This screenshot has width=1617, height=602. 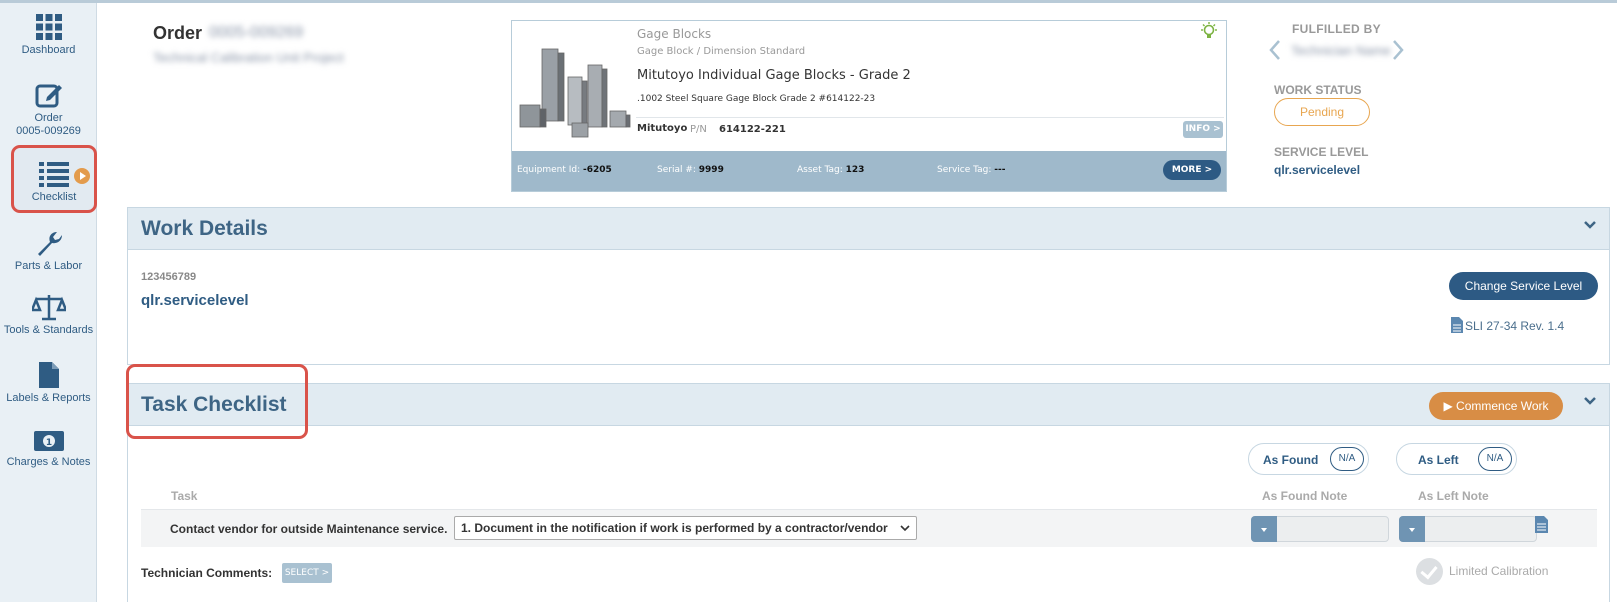 I want to click on task-checklist-highlight, so click(x=217, y=401).